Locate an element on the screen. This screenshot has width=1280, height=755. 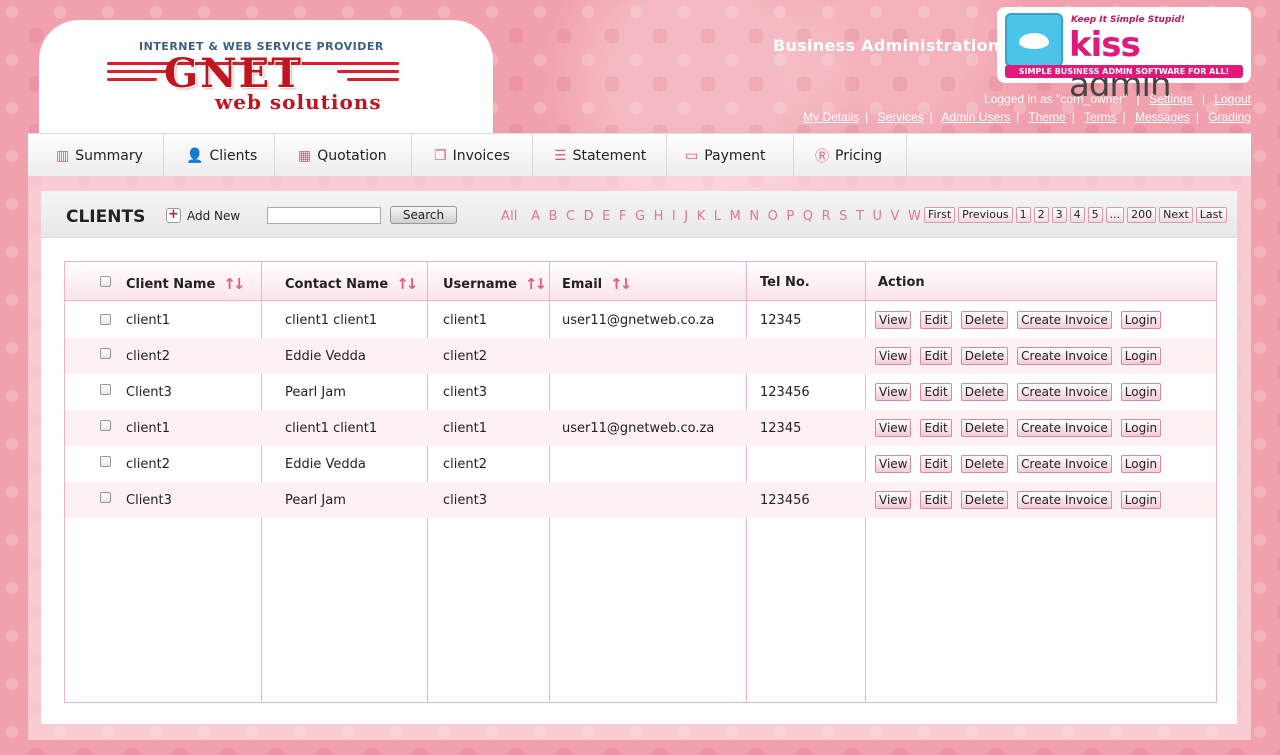
alpha-letter: D is located at coordinates (589, 216).